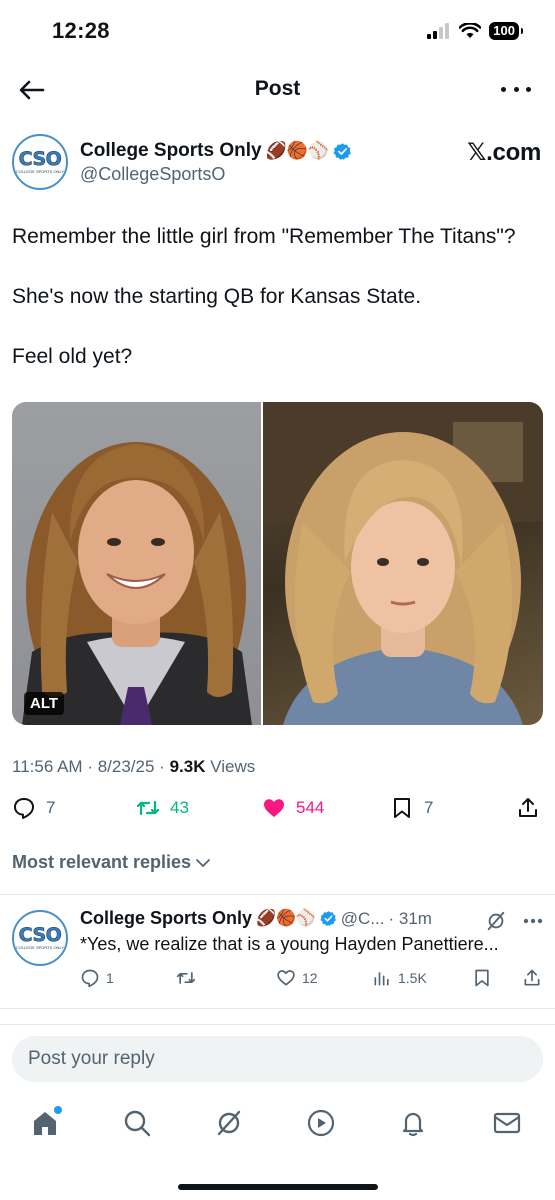  What do you see at coordinates (44, 703) in the screenshot?
I see `alt-text-badge: ALT` at bounding box center [44, 703].